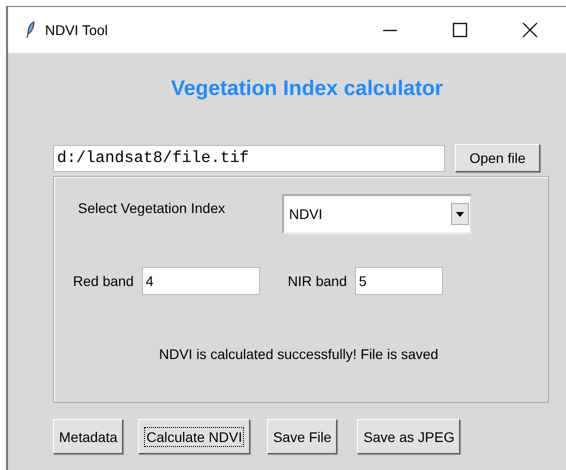 This screenshot has height=470, width=566. Describe the element at coordinates (194, 436) in the screenshot. I see `action-button: Calculate NDVI` at that location.